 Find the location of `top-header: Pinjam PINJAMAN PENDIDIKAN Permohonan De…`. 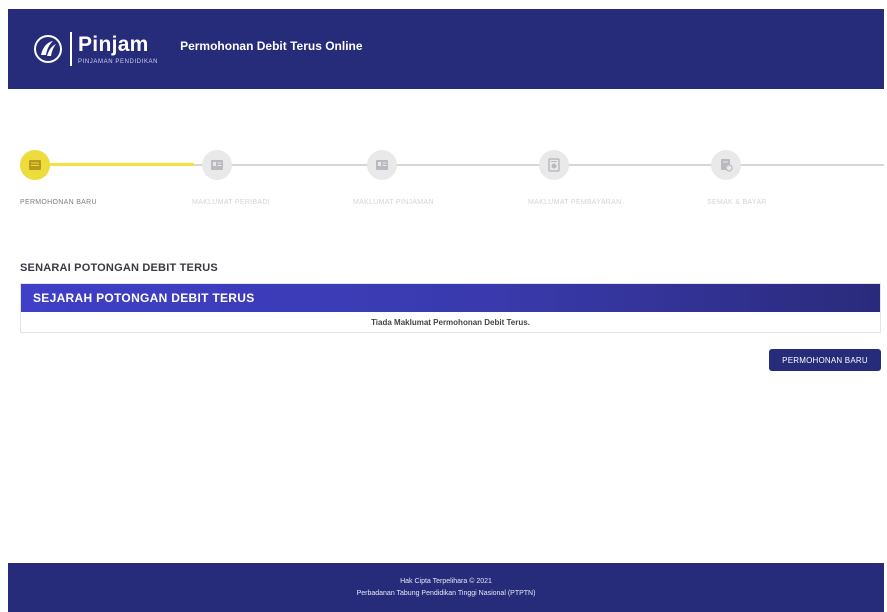

top-header: Pinjam PINJAMAN PENDIDIKAN Permohonan De… is located at coordinates (446, 49).